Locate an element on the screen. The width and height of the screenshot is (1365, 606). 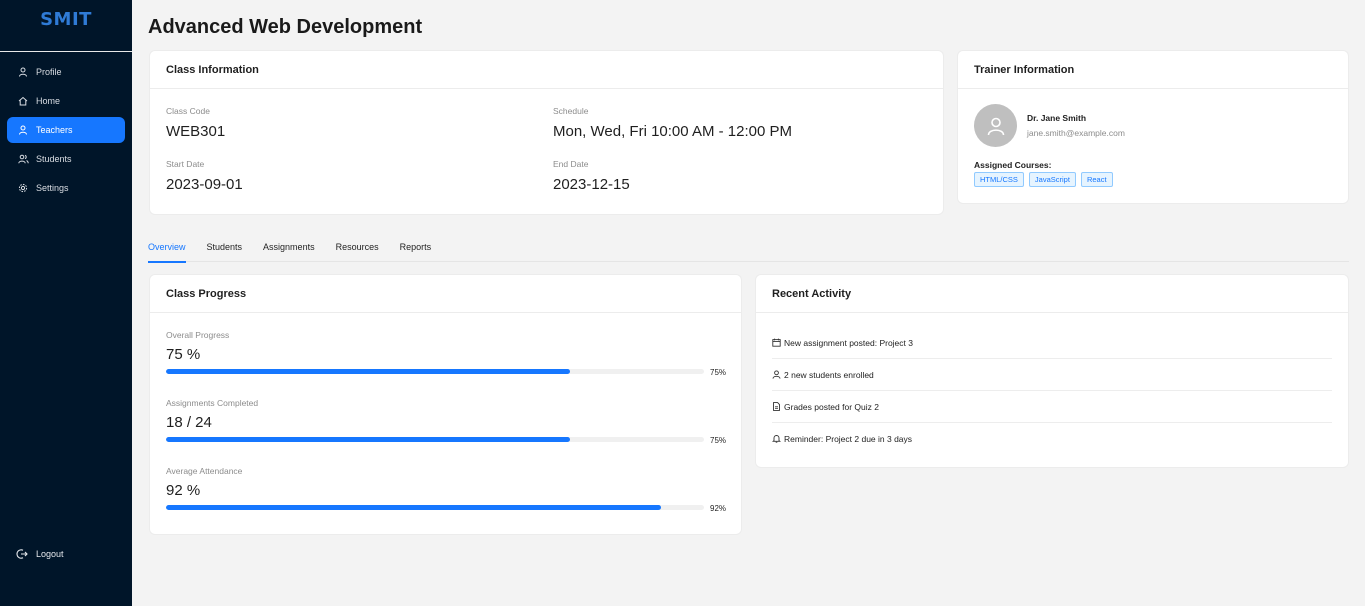
card-title: Class Information is located at coordinates (546, 70).